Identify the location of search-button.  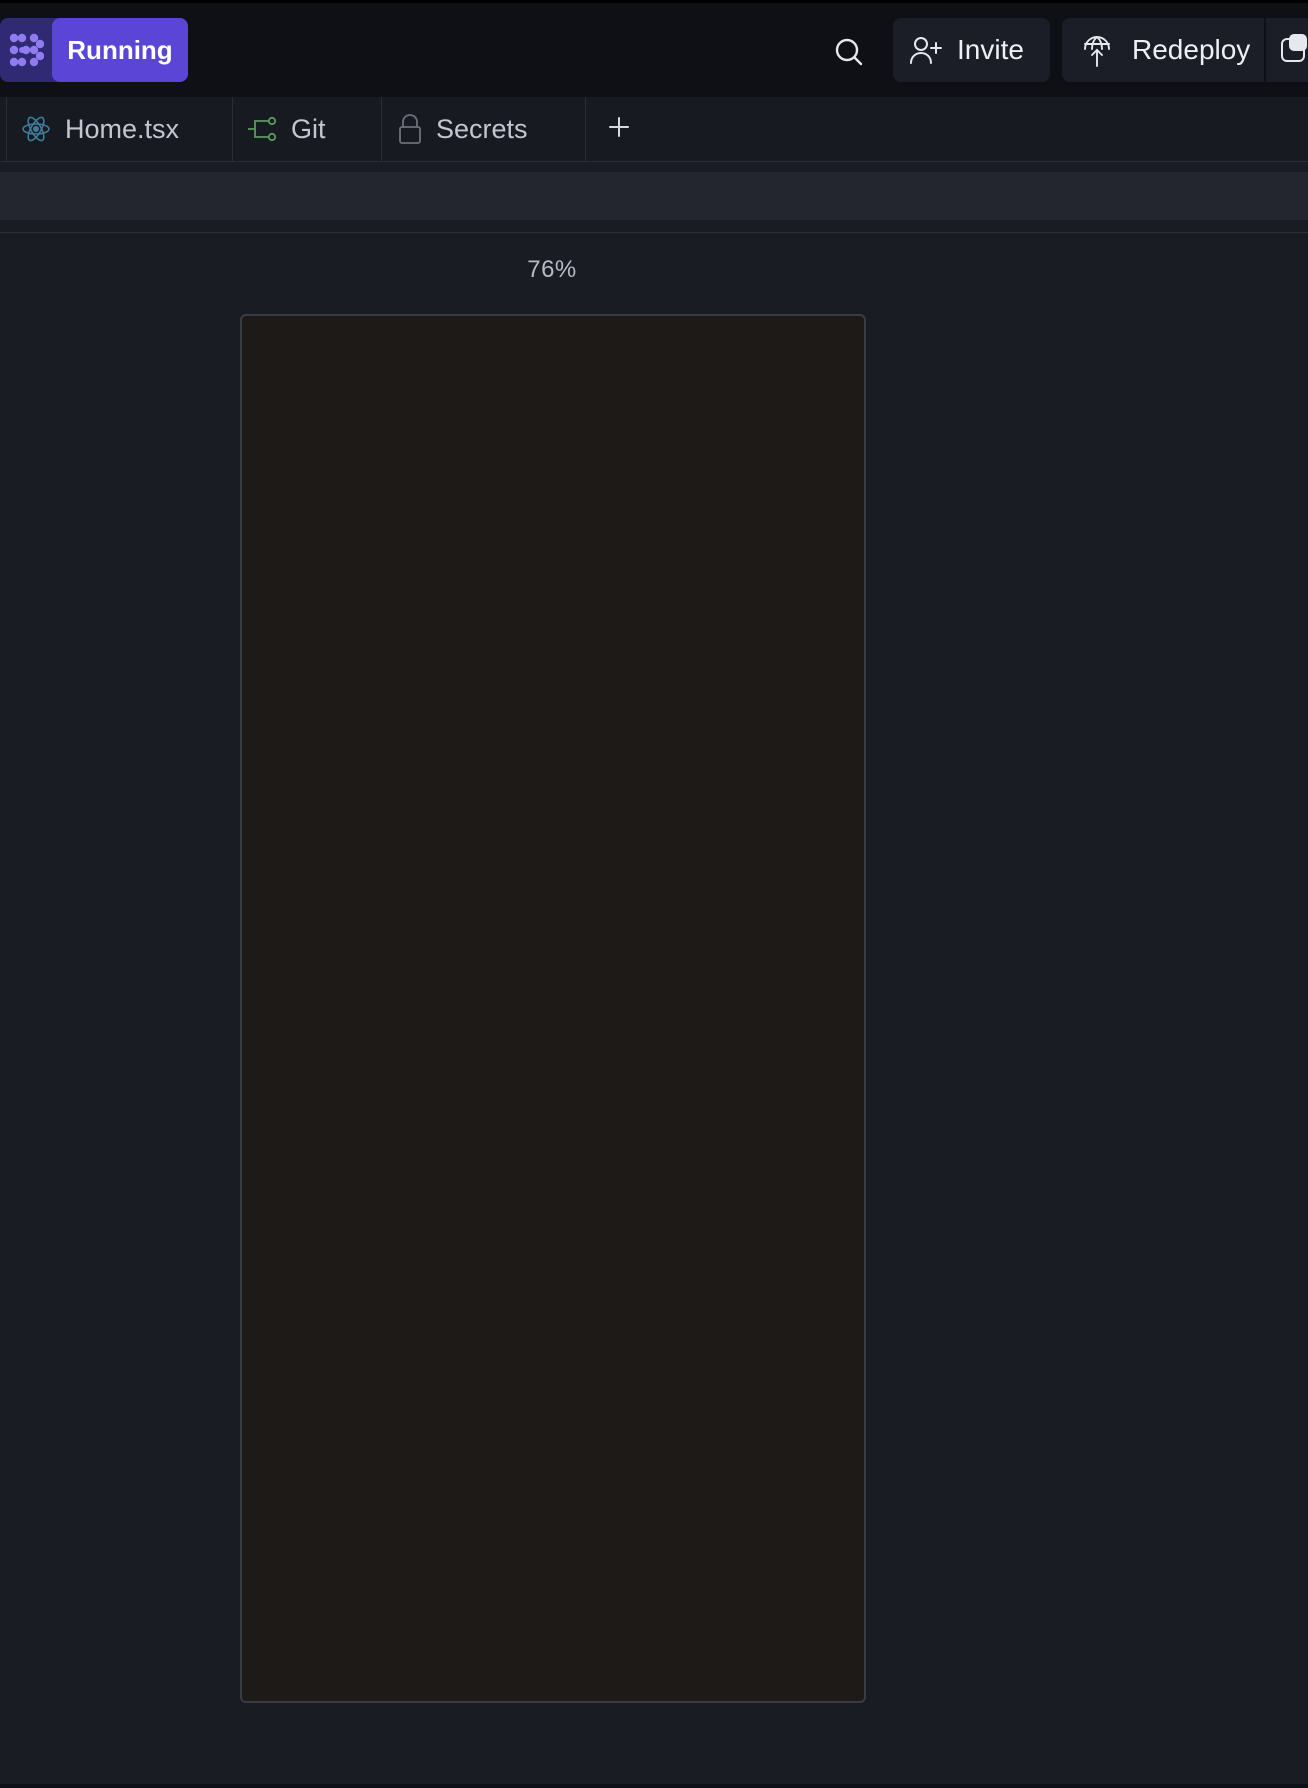
(849, 54).